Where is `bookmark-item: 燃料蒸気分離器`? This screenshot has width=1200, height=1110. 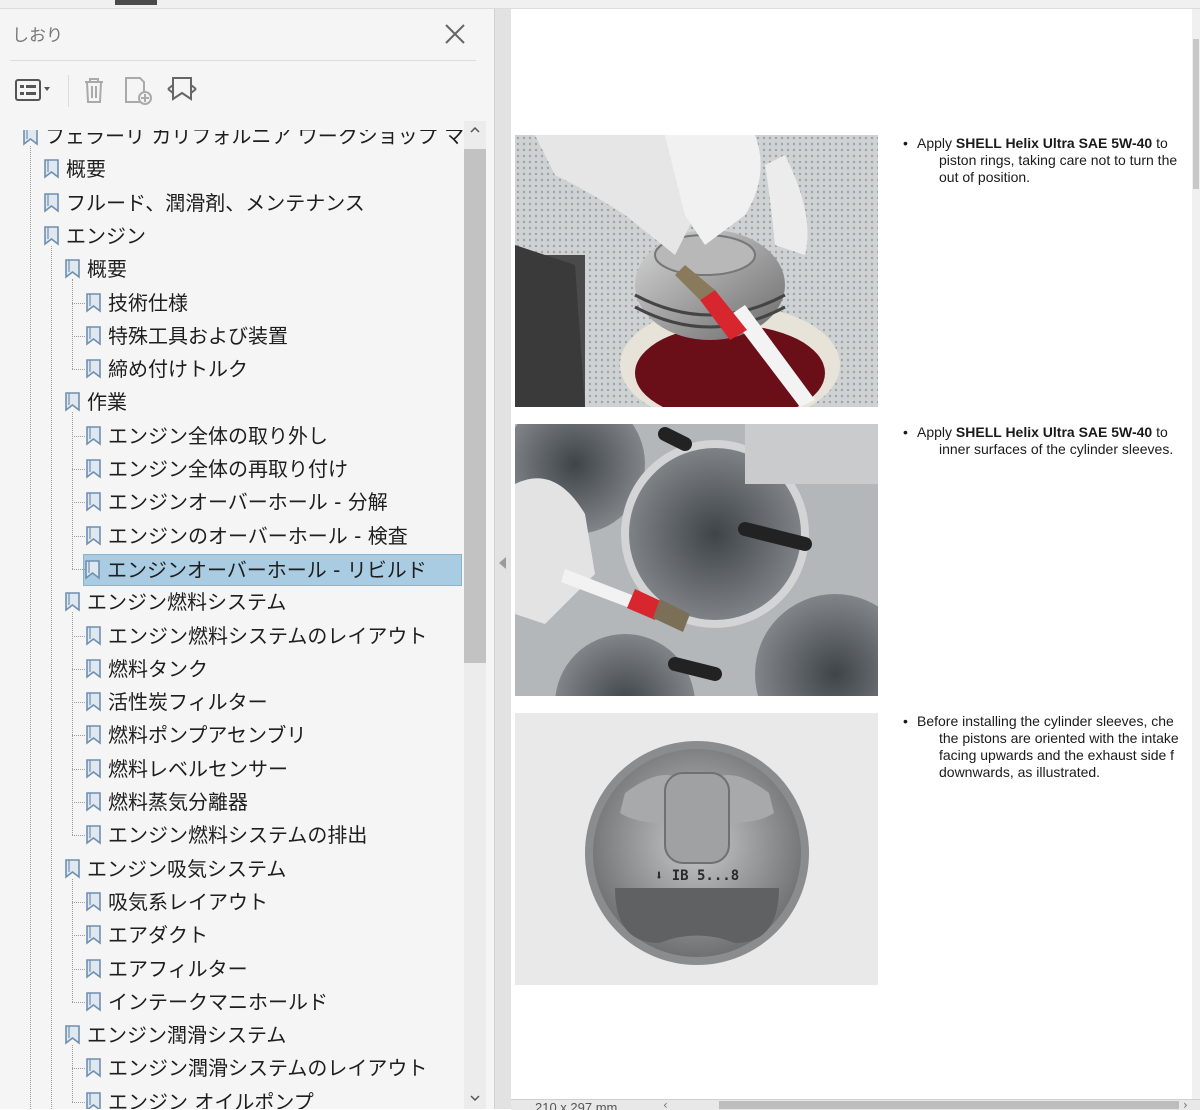
bookmark-item: 燃料蒸気分離器 is located at coordinates (166, 802).